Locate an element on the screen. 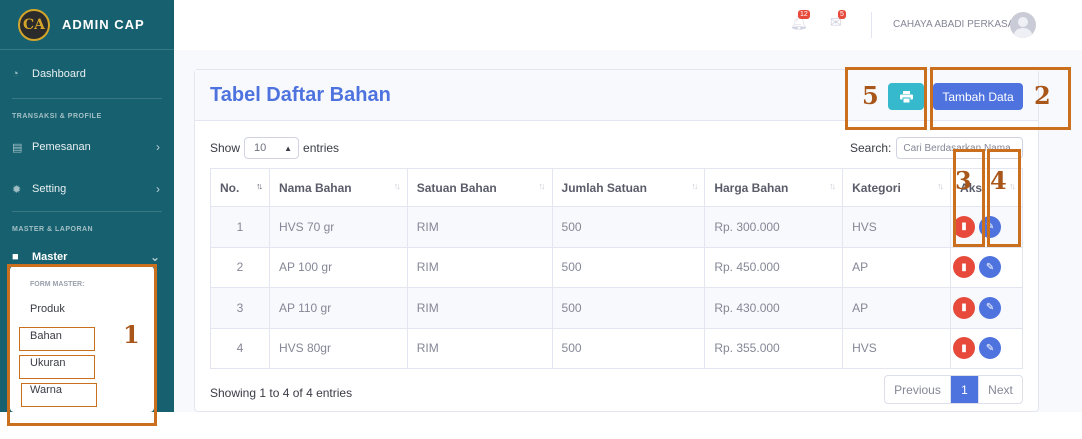 Image resolution: width=1082 pixels, height=439 pixels. col-header-label: Satuan Bahan is located at coordinates (456, 187).